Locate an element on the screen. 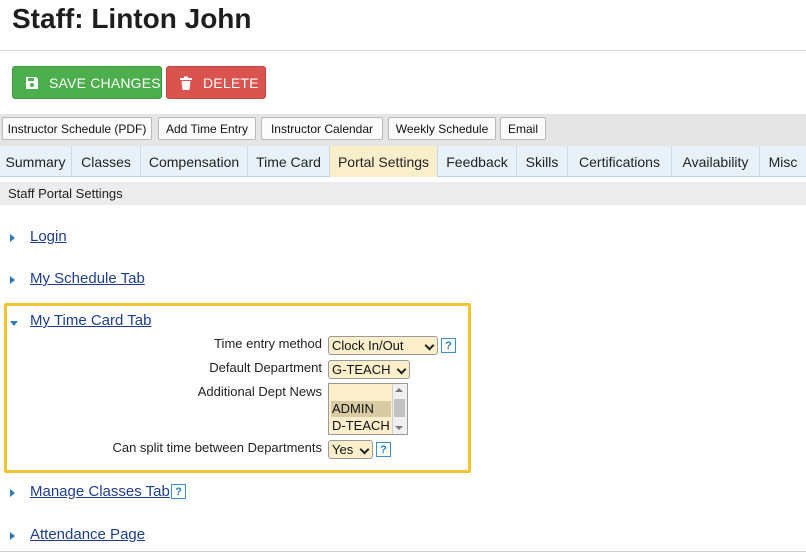  can-split-time-select: Yes is located at coordinates (350, 449).